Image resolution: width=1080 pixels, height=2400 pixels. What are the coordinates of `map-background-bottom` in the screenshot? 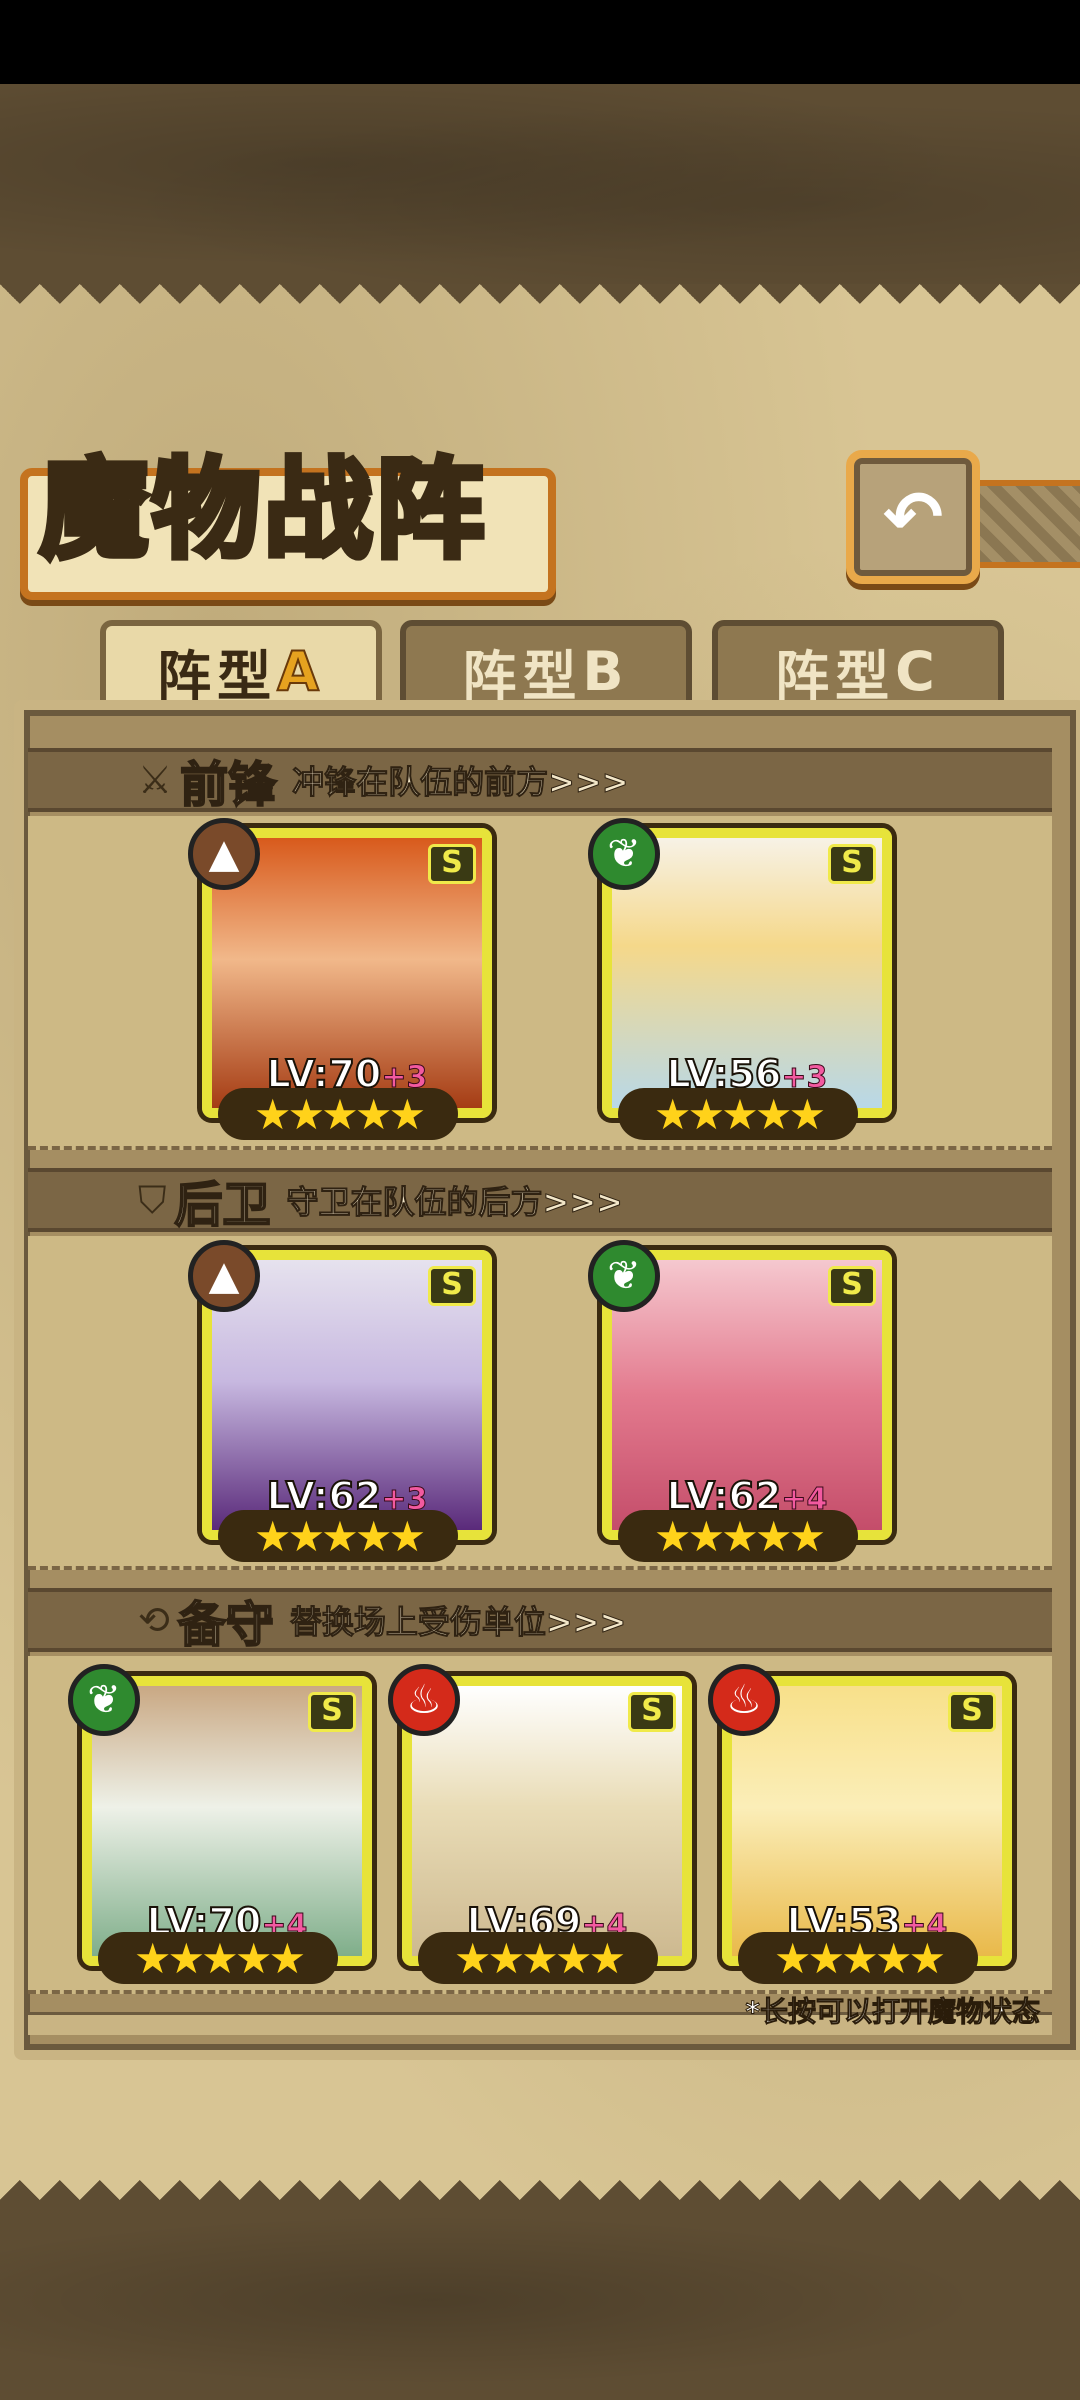 It's located at (540, 2300).